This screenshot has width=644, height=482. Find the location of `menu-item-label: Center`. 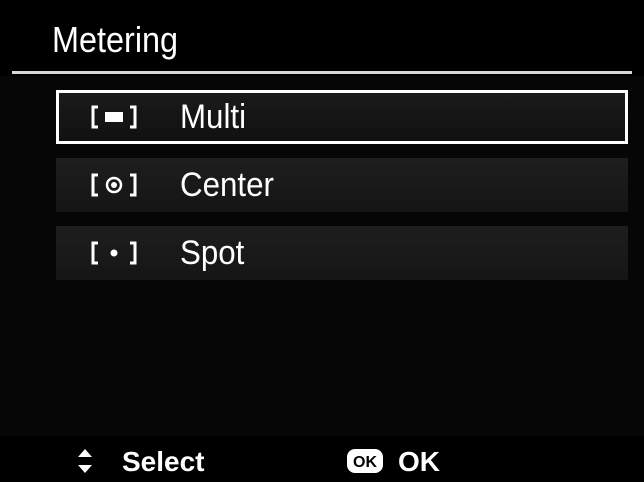

menu-item-label: Center is located at coordinates (227, 185).